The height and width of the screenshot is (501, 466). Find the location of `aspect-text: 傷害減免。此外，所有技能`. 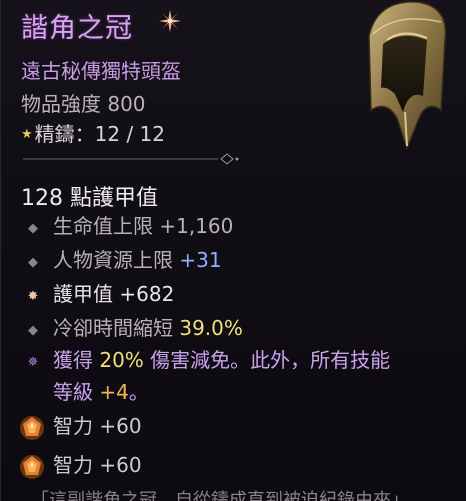

aspect-text: 傷害減免。此外，所有技能 is located at coordinates (270, 360).